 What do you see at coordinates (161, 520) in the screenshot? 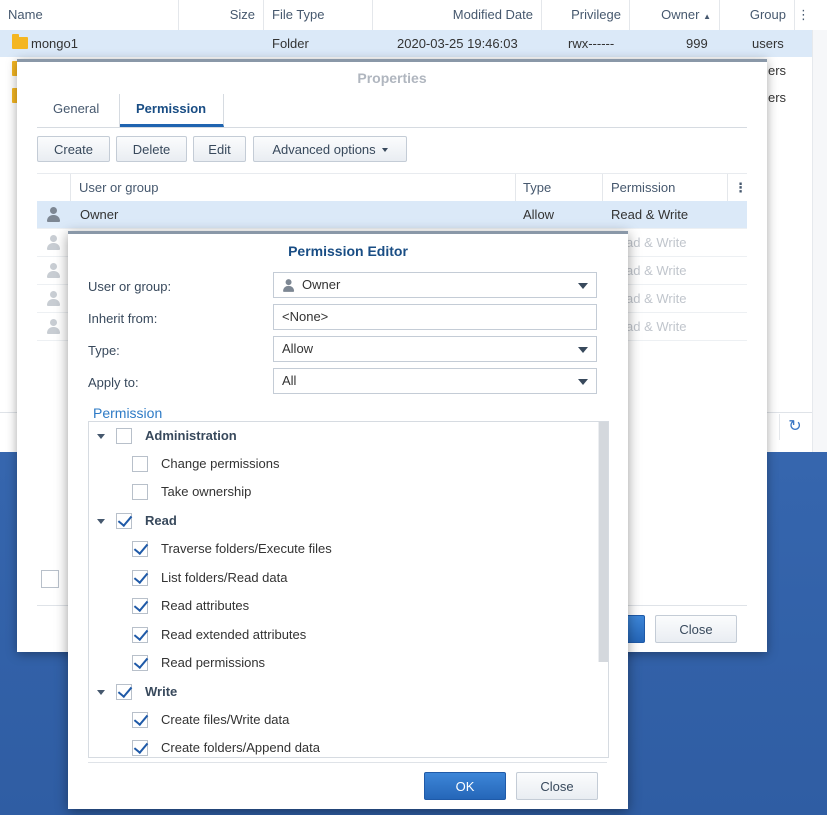
I see `tree-label: Read` at bounding box center [161, 520].